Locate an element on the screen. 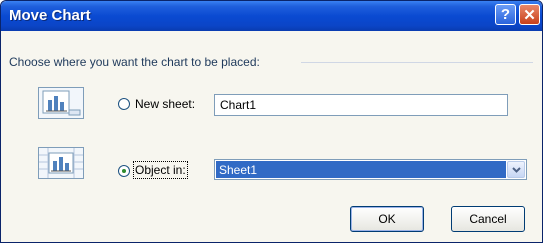 Image resolution: width=543 pixels, height=243 pixels. dropdown-button is located at coordinates (516, 169).